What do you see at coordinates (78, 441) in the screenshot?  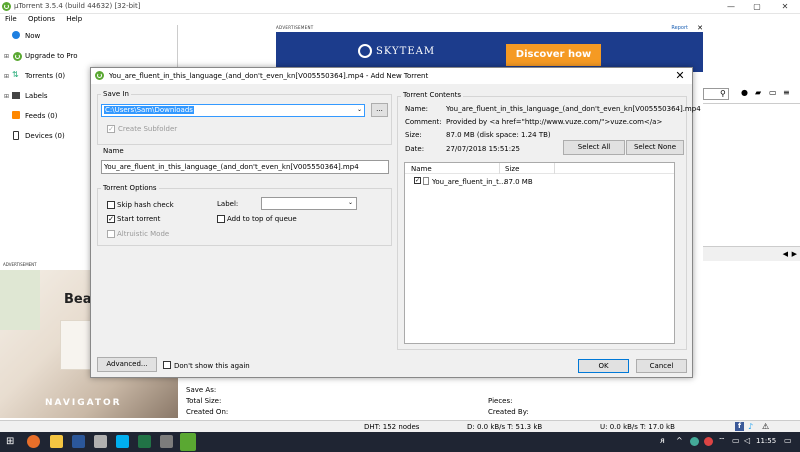 I see `word-icon` at bounding box center [78, 441].